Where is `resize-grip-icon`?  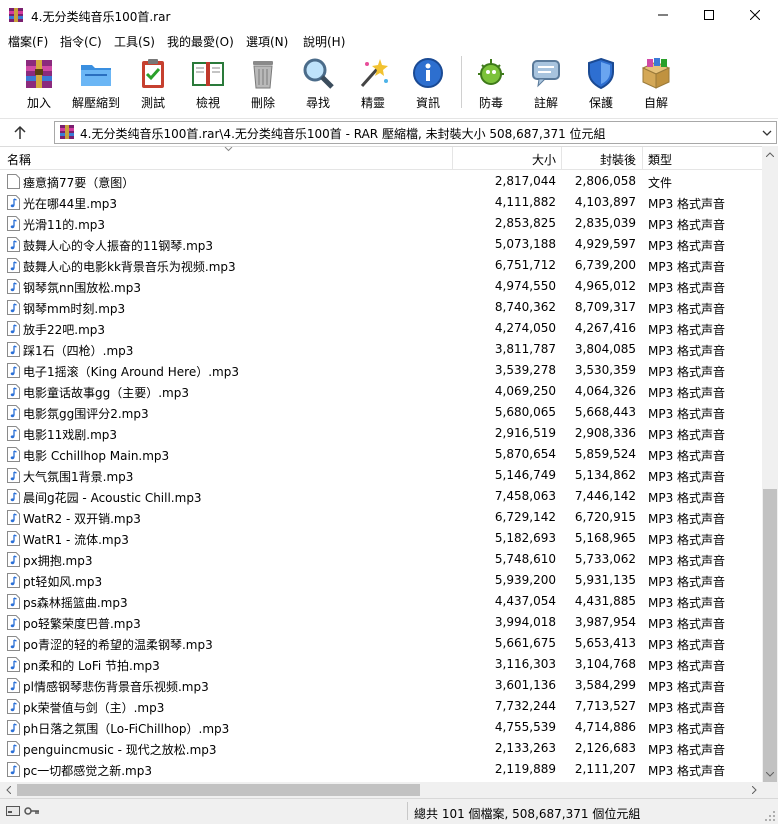
resize-grip-icon is located at coordinates (770, 816).